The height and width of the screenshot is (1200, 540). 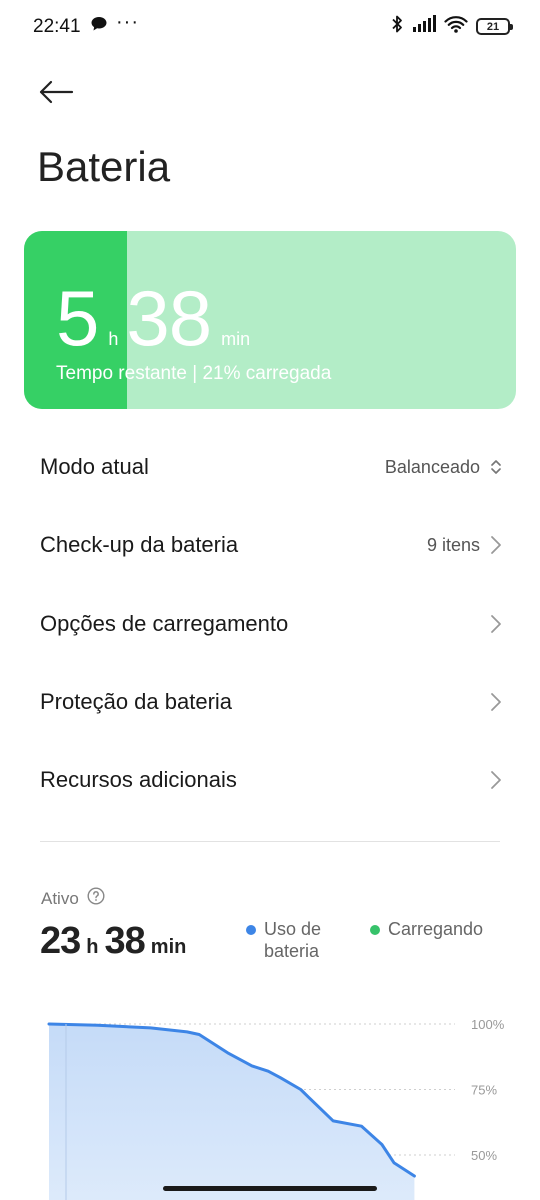 I want to click on hours-value: 5, so click(x=77, y=318).